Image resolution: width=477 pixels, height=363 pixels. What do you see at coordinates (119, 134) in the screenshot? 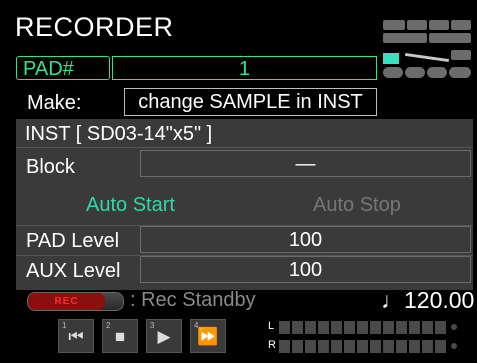
I see `instrument-name: INST [ SD03-14"x5" ]` at bounding box center [119, 134].